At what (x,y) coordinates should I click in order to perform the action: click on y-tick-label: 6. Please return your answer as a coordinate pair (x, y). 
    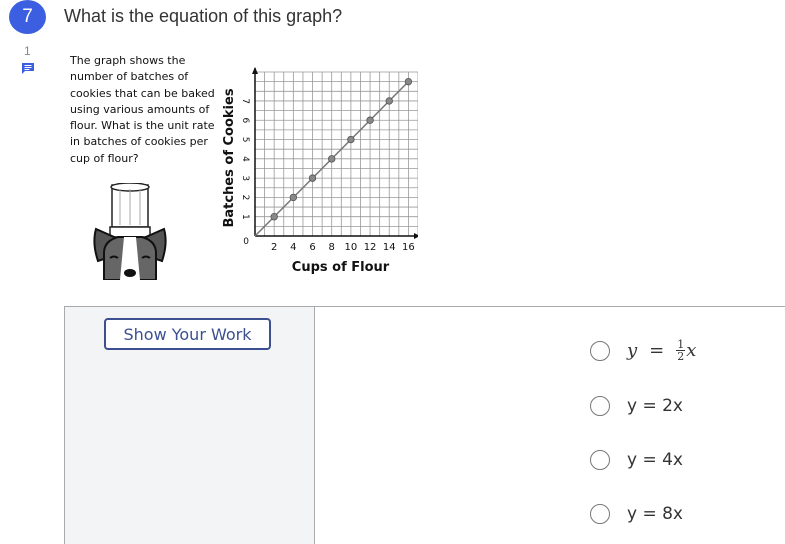
    Looking at the image, I should click on (245, 121).